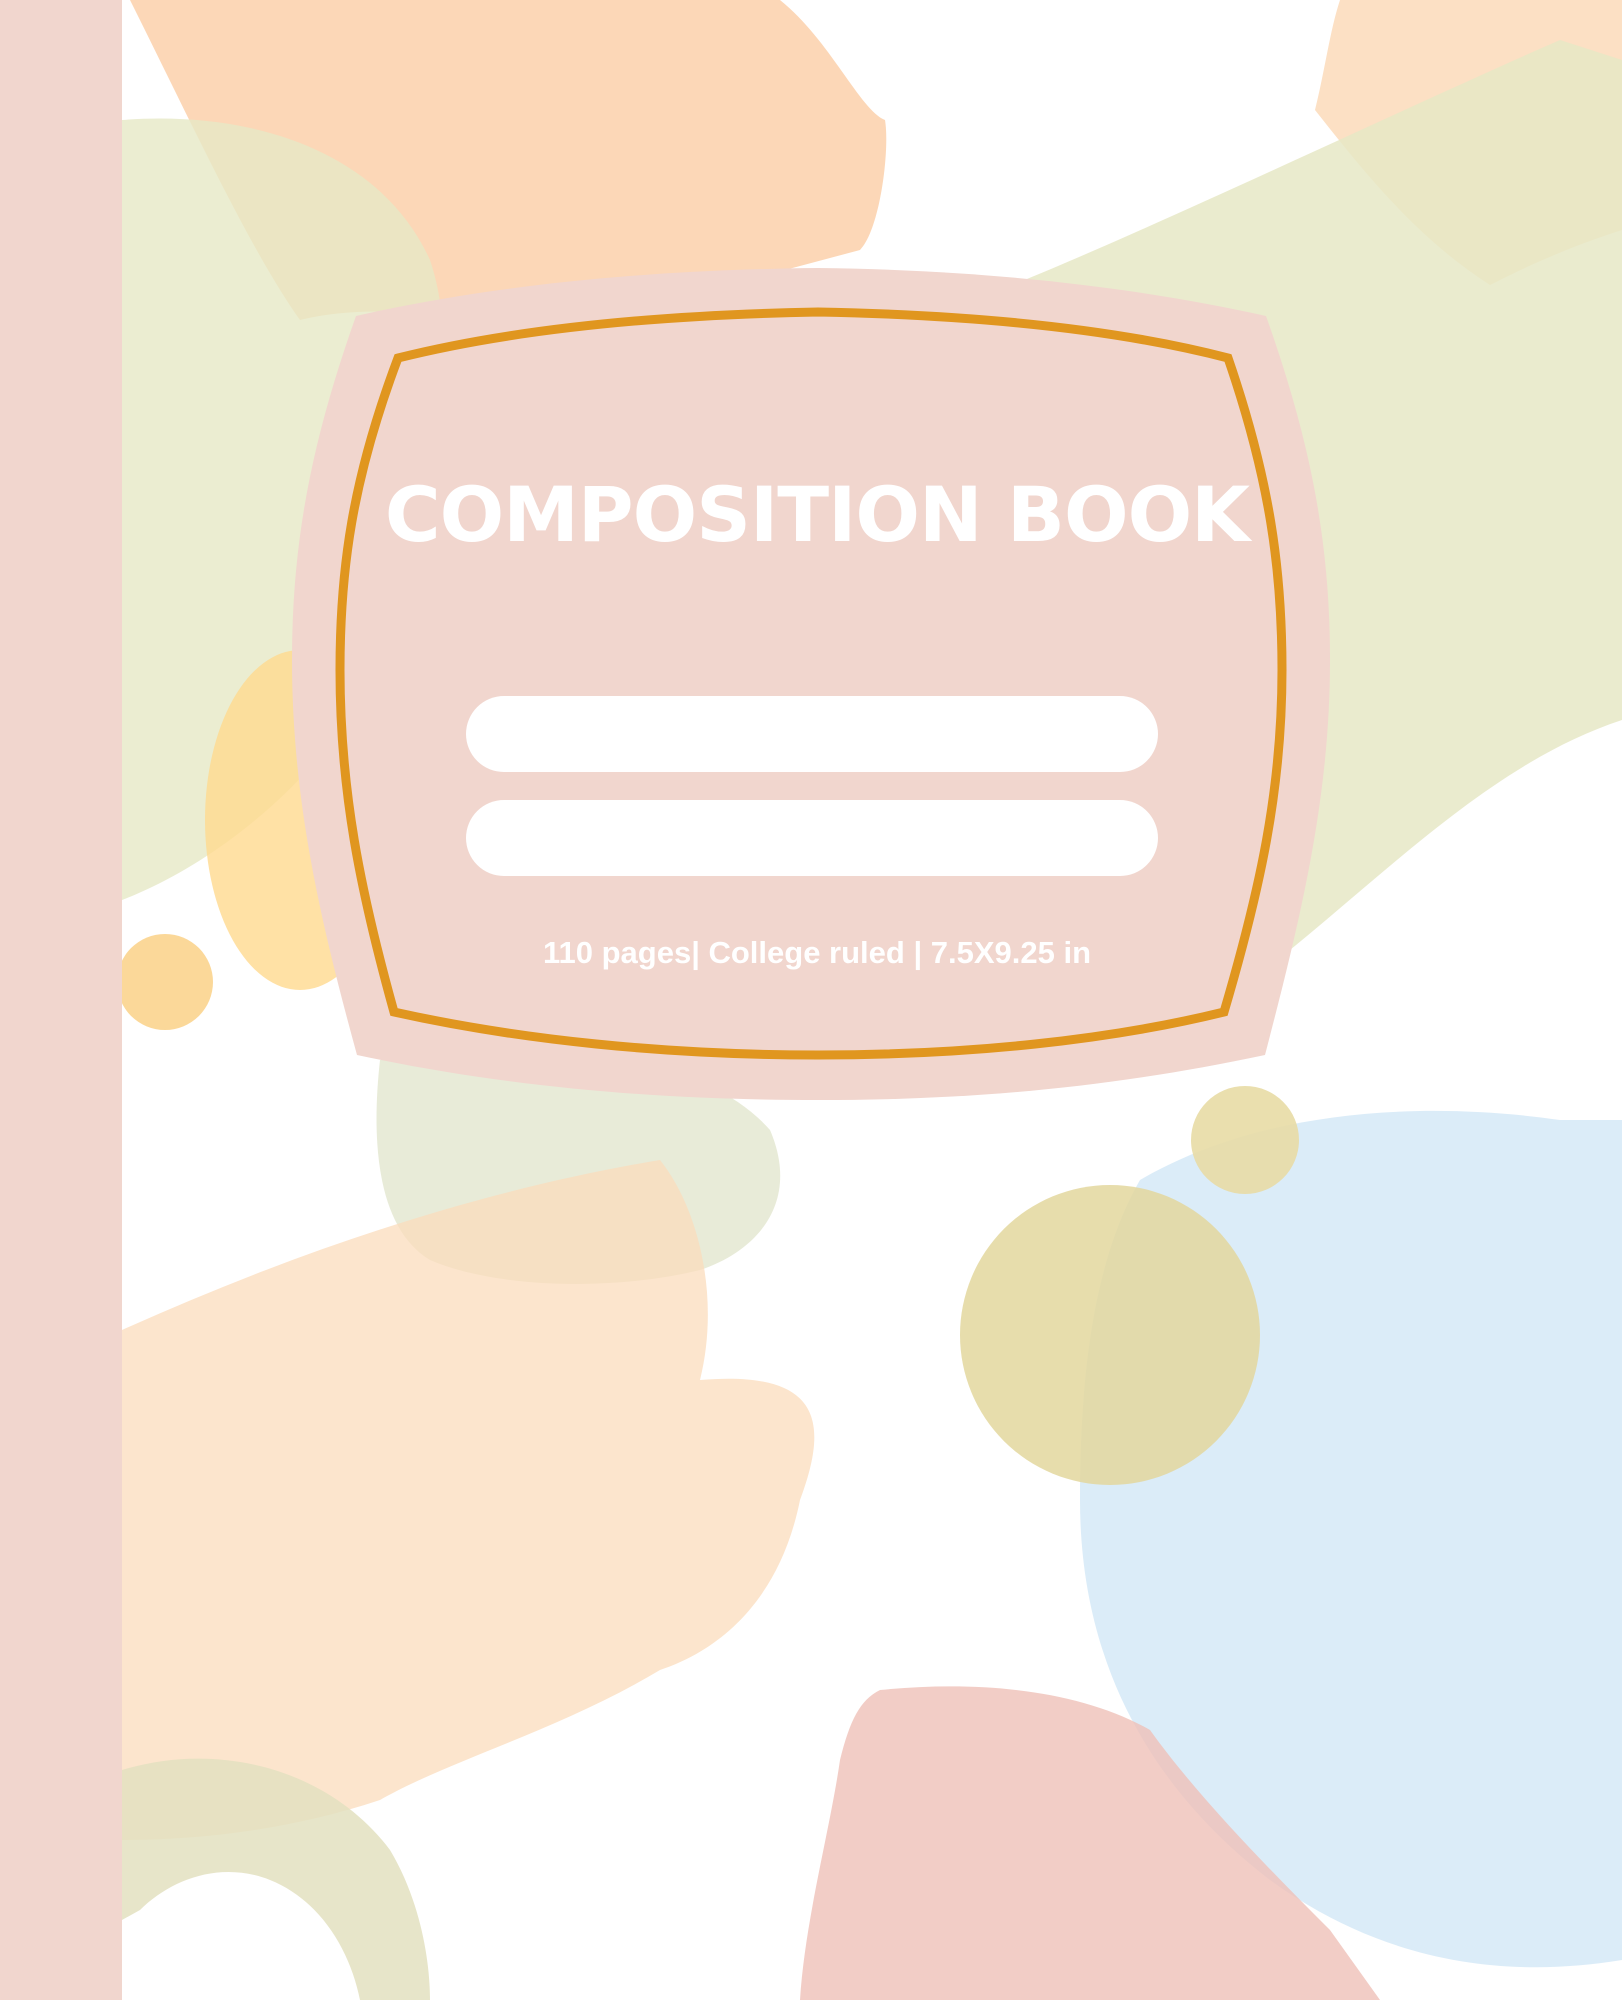  Describe the element at coordinates (817, 514) in the screenshot. I see `cover-title: COMPOSITION BOOK` at that location.